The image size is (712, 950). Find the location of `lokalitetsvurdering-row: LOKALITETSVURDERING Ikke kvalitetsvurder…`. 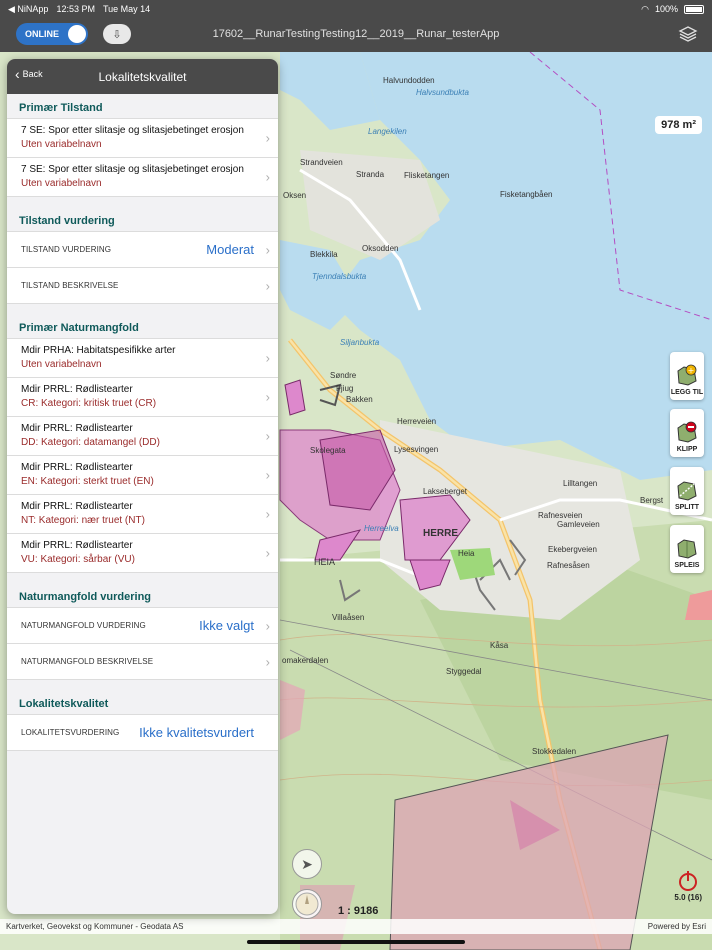

lokalitetsvurdering-row: LOKALITETSVURDERING Ikke kvalitetsvurder… is located at coordinates (142, 733).